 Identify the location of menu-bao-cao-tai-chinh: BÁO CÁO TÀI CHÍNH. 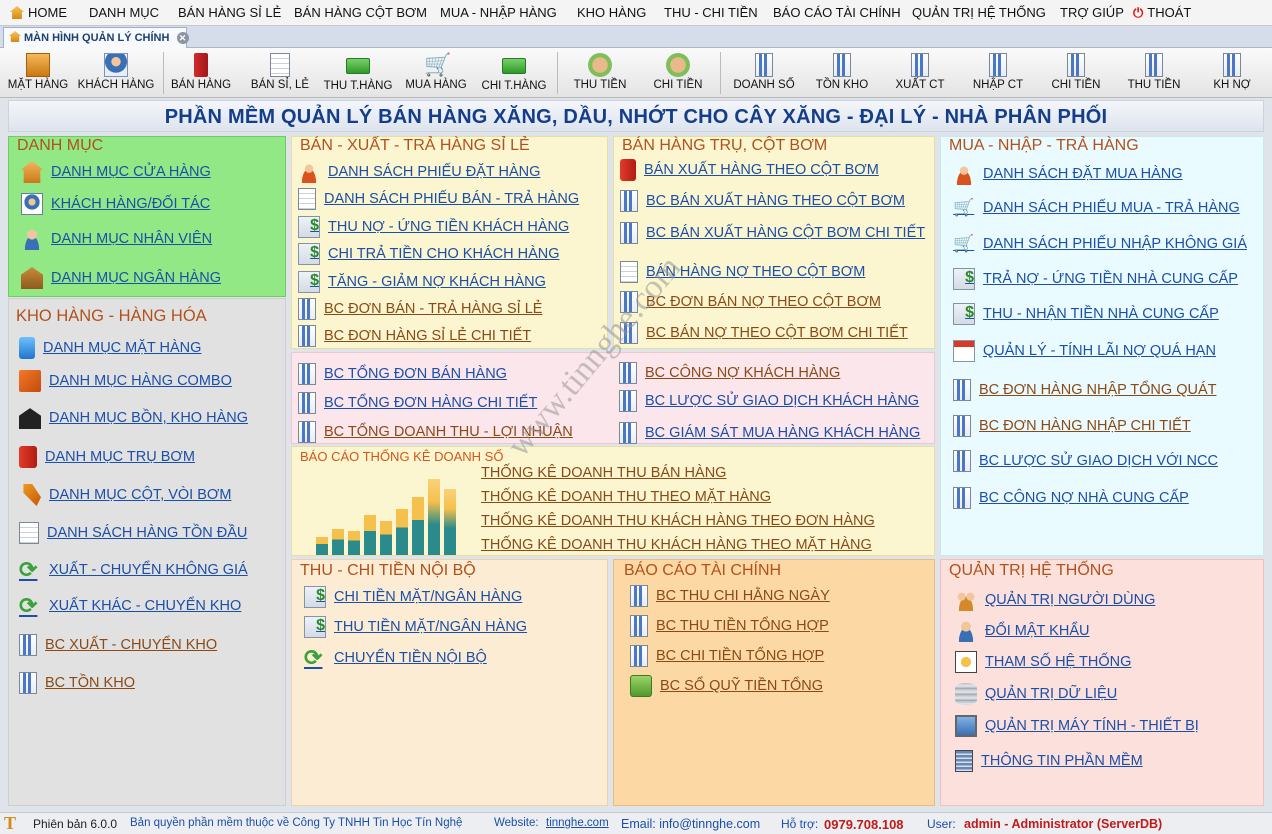
(837, 12).